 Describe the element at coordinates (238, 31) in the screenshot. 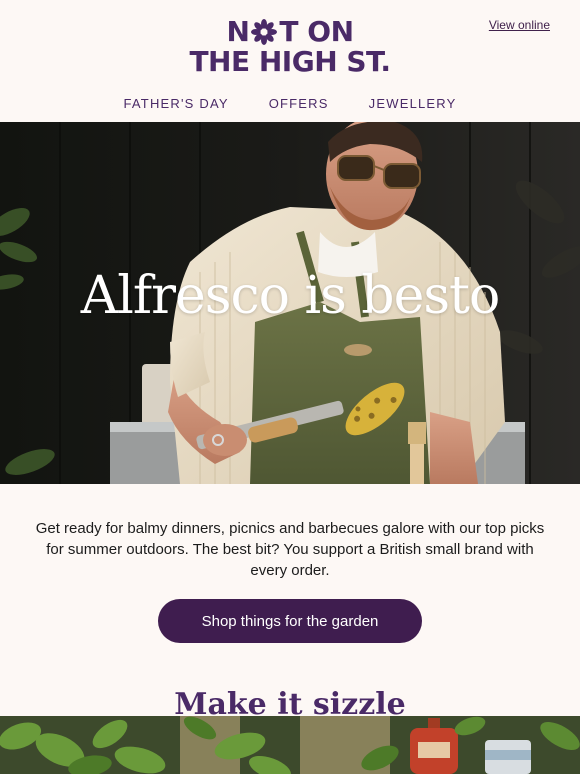

I see `logo-letter-n: N` at that location.